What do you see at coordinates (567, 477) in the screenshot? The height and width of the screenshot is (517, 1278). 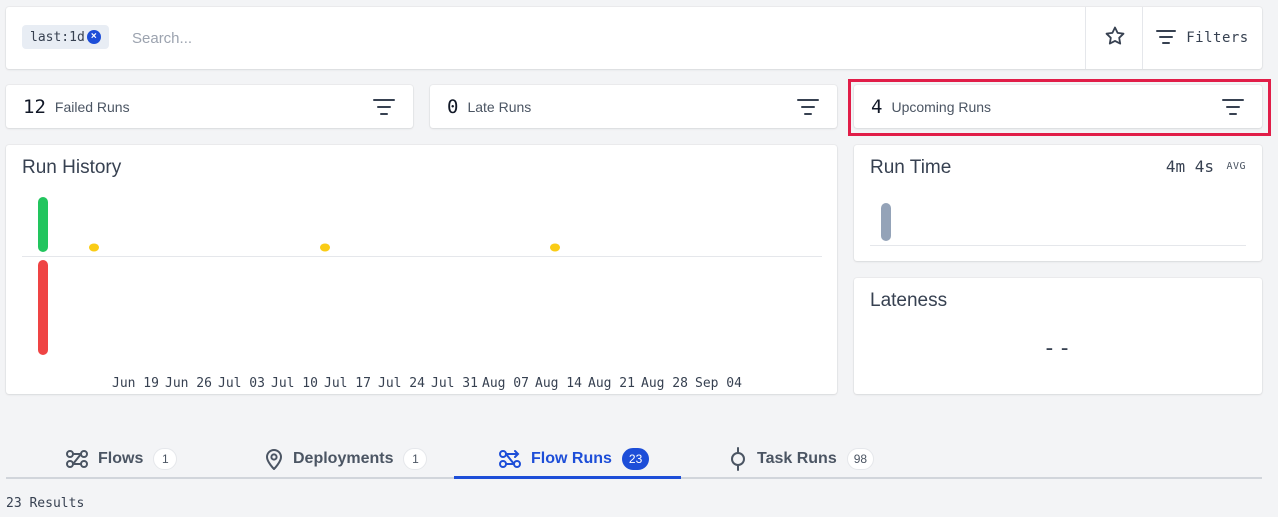 I see `active-tab-indicator` at bounding box center [567, 477].